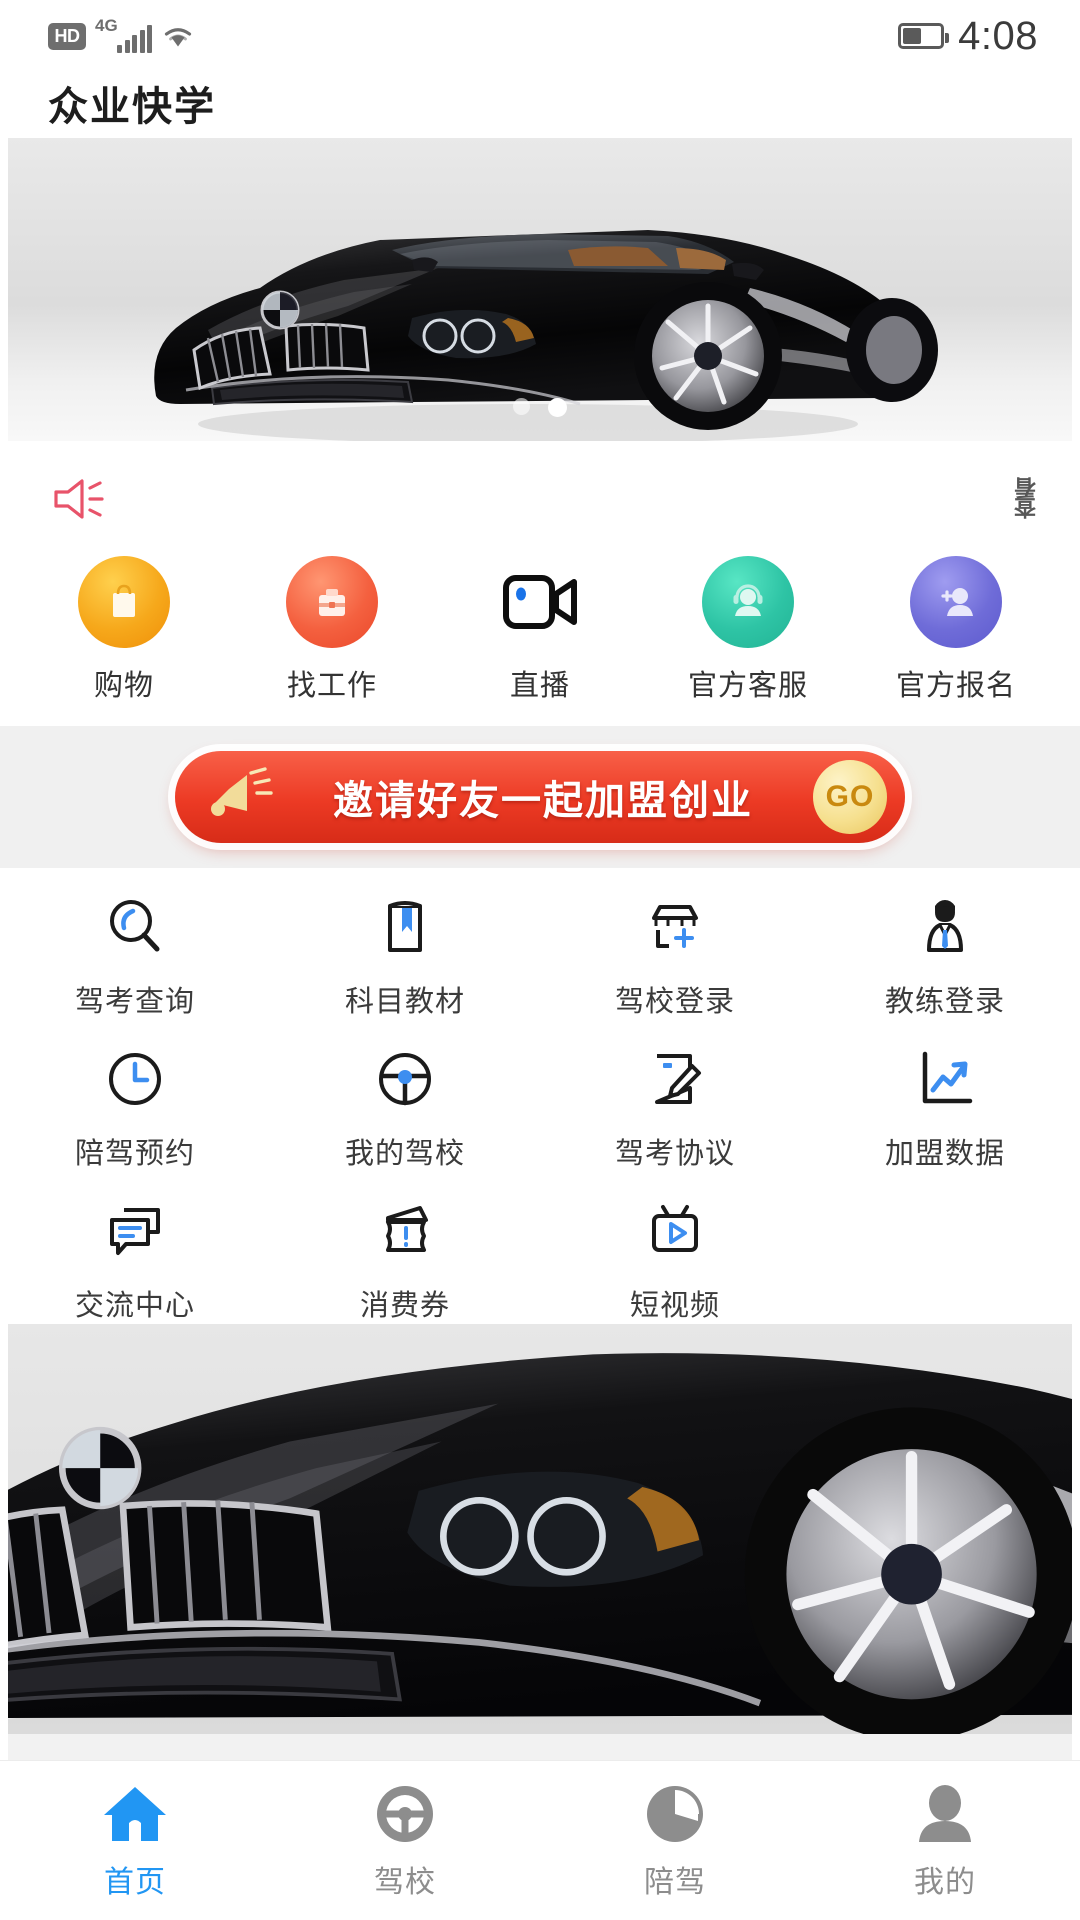  I want to click on feature-item-school-login: 驾校登录, so click(675, 957).